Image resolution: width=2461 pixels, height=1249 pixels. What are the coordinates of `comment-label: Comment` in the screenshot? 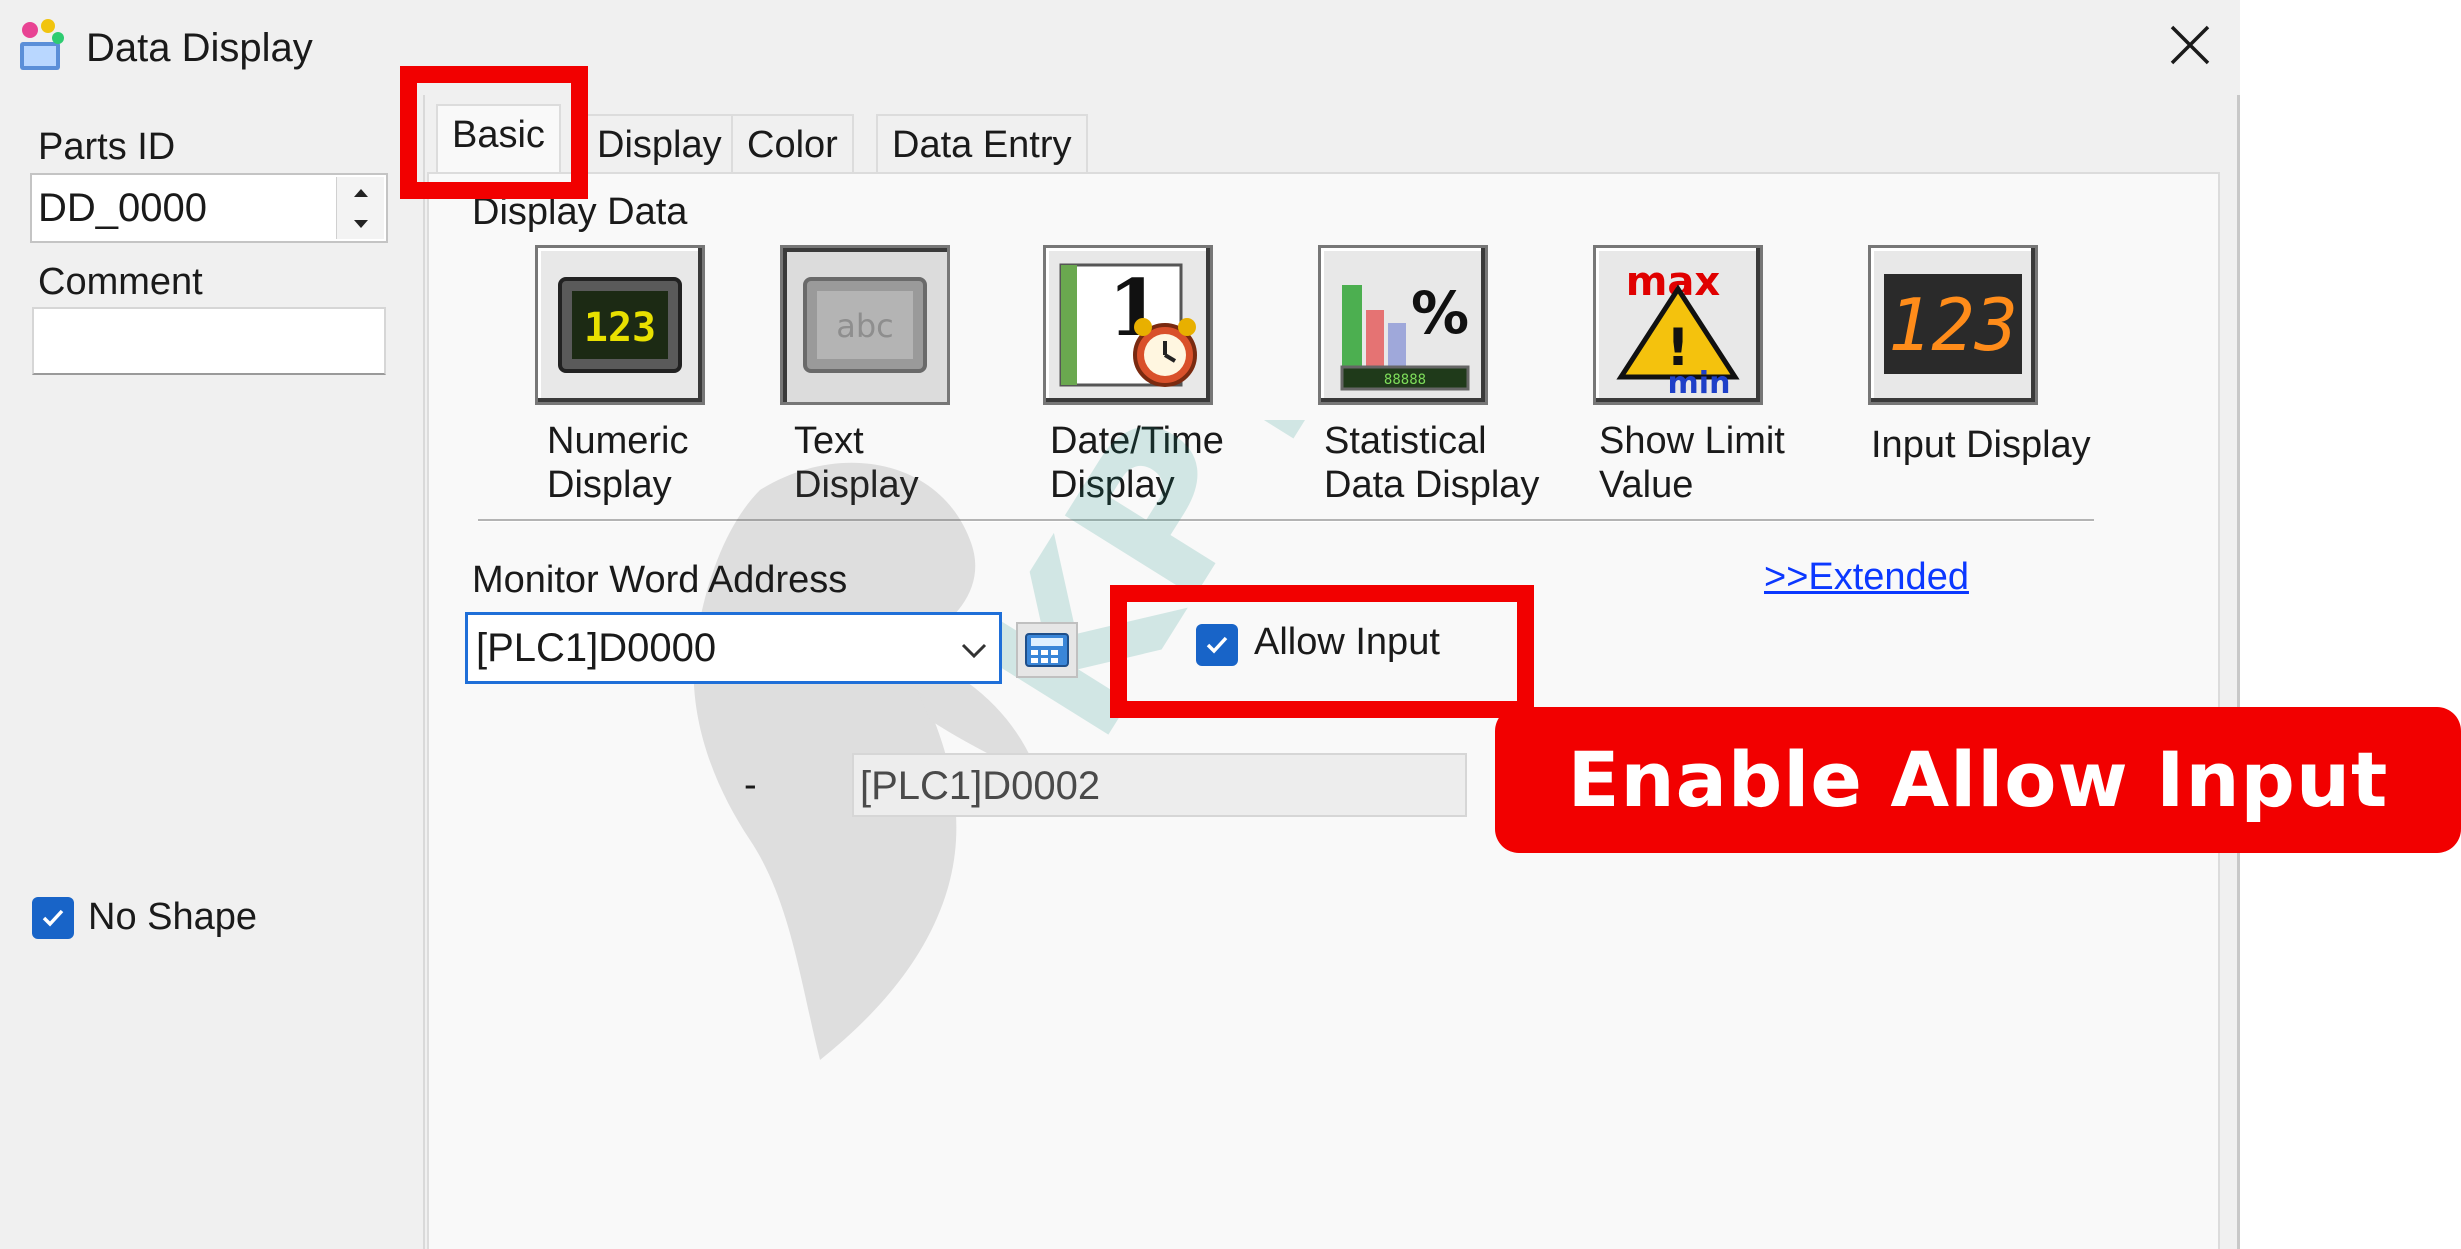 It's located at (120, 282).